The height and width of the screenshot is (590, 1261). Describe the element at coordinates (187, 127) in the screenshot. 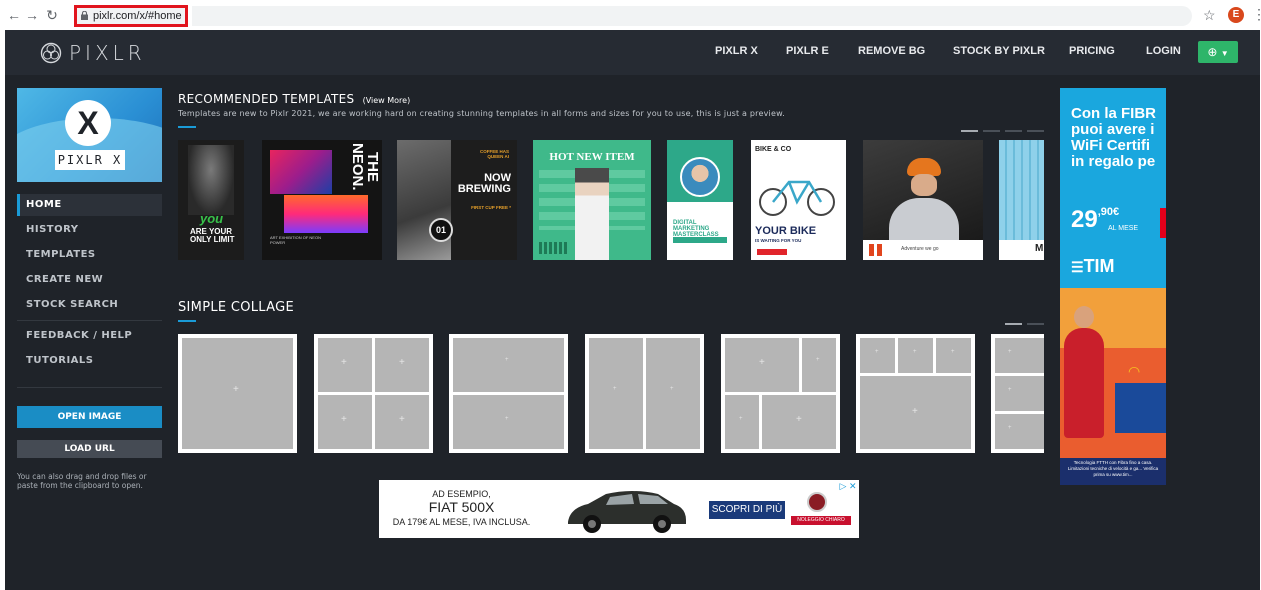

I see `templates-accent-bar` at that location.